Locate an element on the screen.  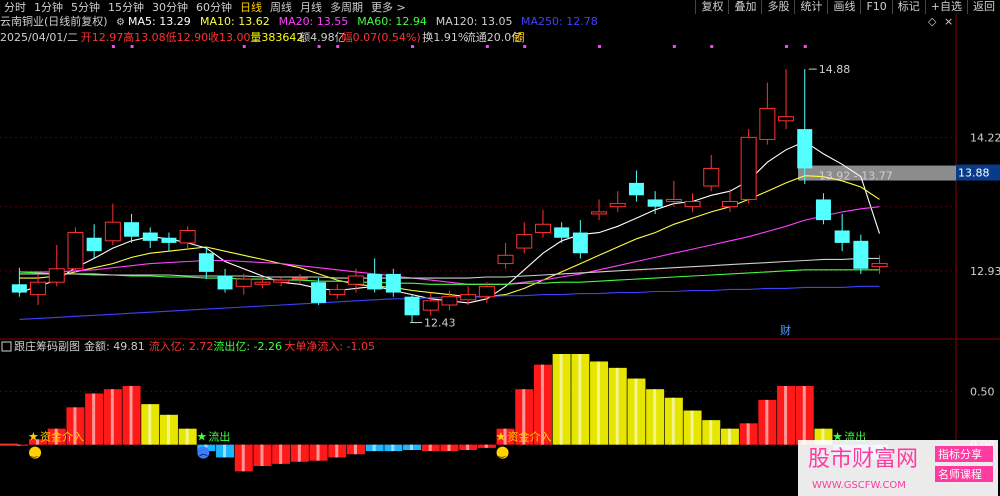
period-tab-5: 60分钟 is located at coordinates (214, 7).